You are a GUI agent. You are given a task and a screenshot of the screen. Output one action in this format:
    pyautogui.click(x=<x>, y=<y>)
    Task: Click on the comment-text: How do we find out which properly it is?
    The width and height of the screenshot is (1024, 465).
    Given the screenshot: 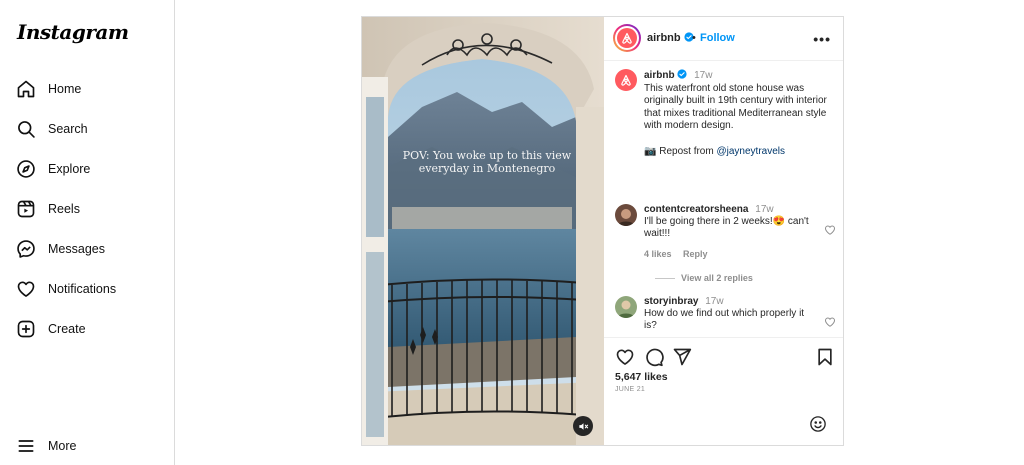 What is the action you would take?
    pyautogui.click(x=724, y=319)
    